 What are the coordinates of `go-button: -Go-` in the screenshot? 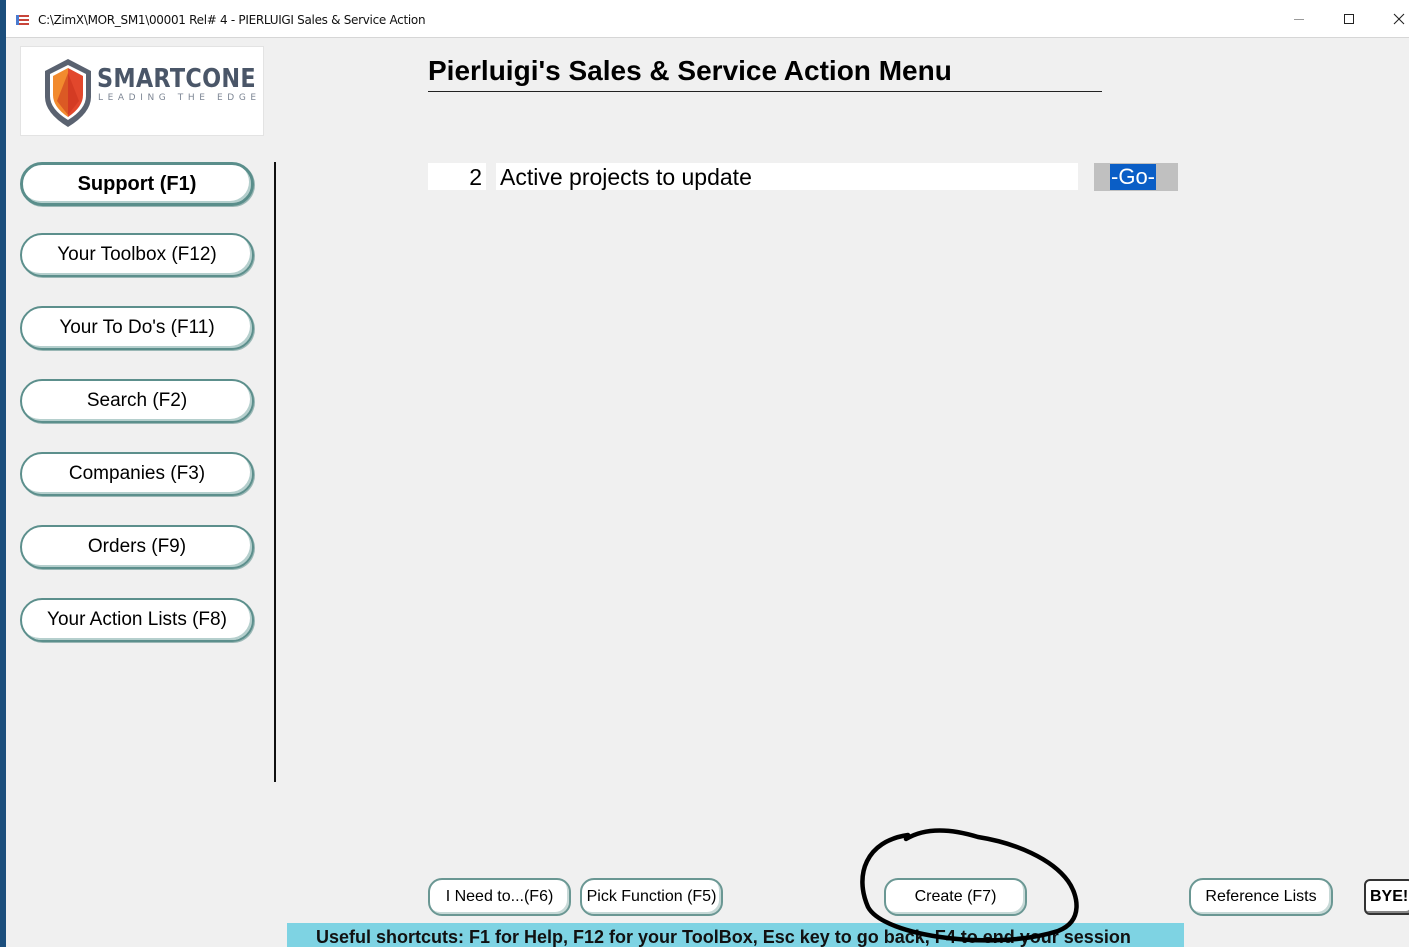 It's located at (1136, 177).